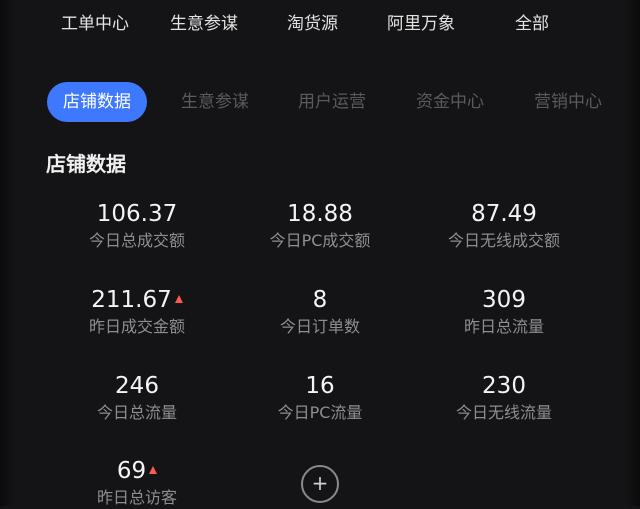 The image size is (640, 509). Describe the element at coordinates (204, 21) in the screenshot. I see `top-nav-item-business-advisor: 生意参谋` at that location.